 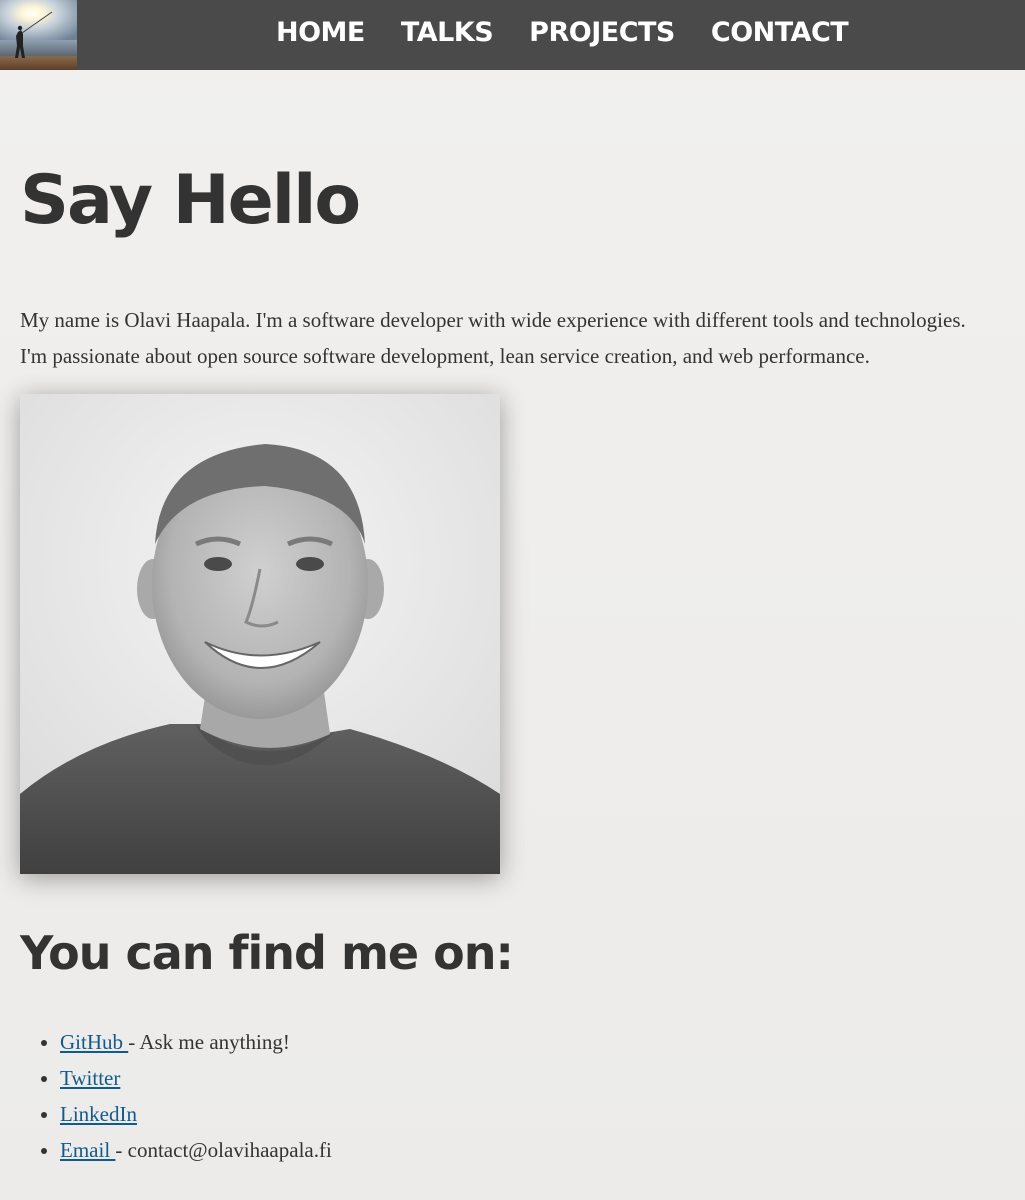 I want to click on list-item: Email - contact@olavihaapala.fi, so click(x=196, y=1150).